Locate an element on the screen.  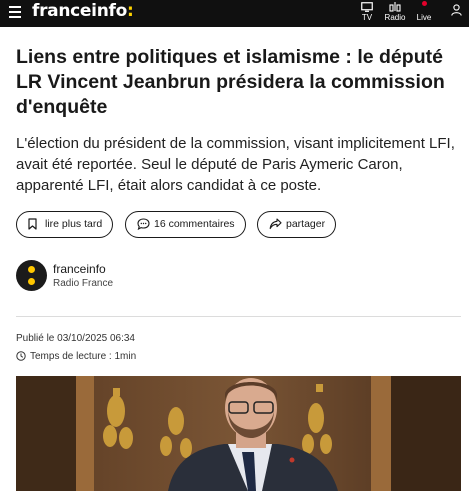
author-organization: Radio France is located at coordinates (83, 283).